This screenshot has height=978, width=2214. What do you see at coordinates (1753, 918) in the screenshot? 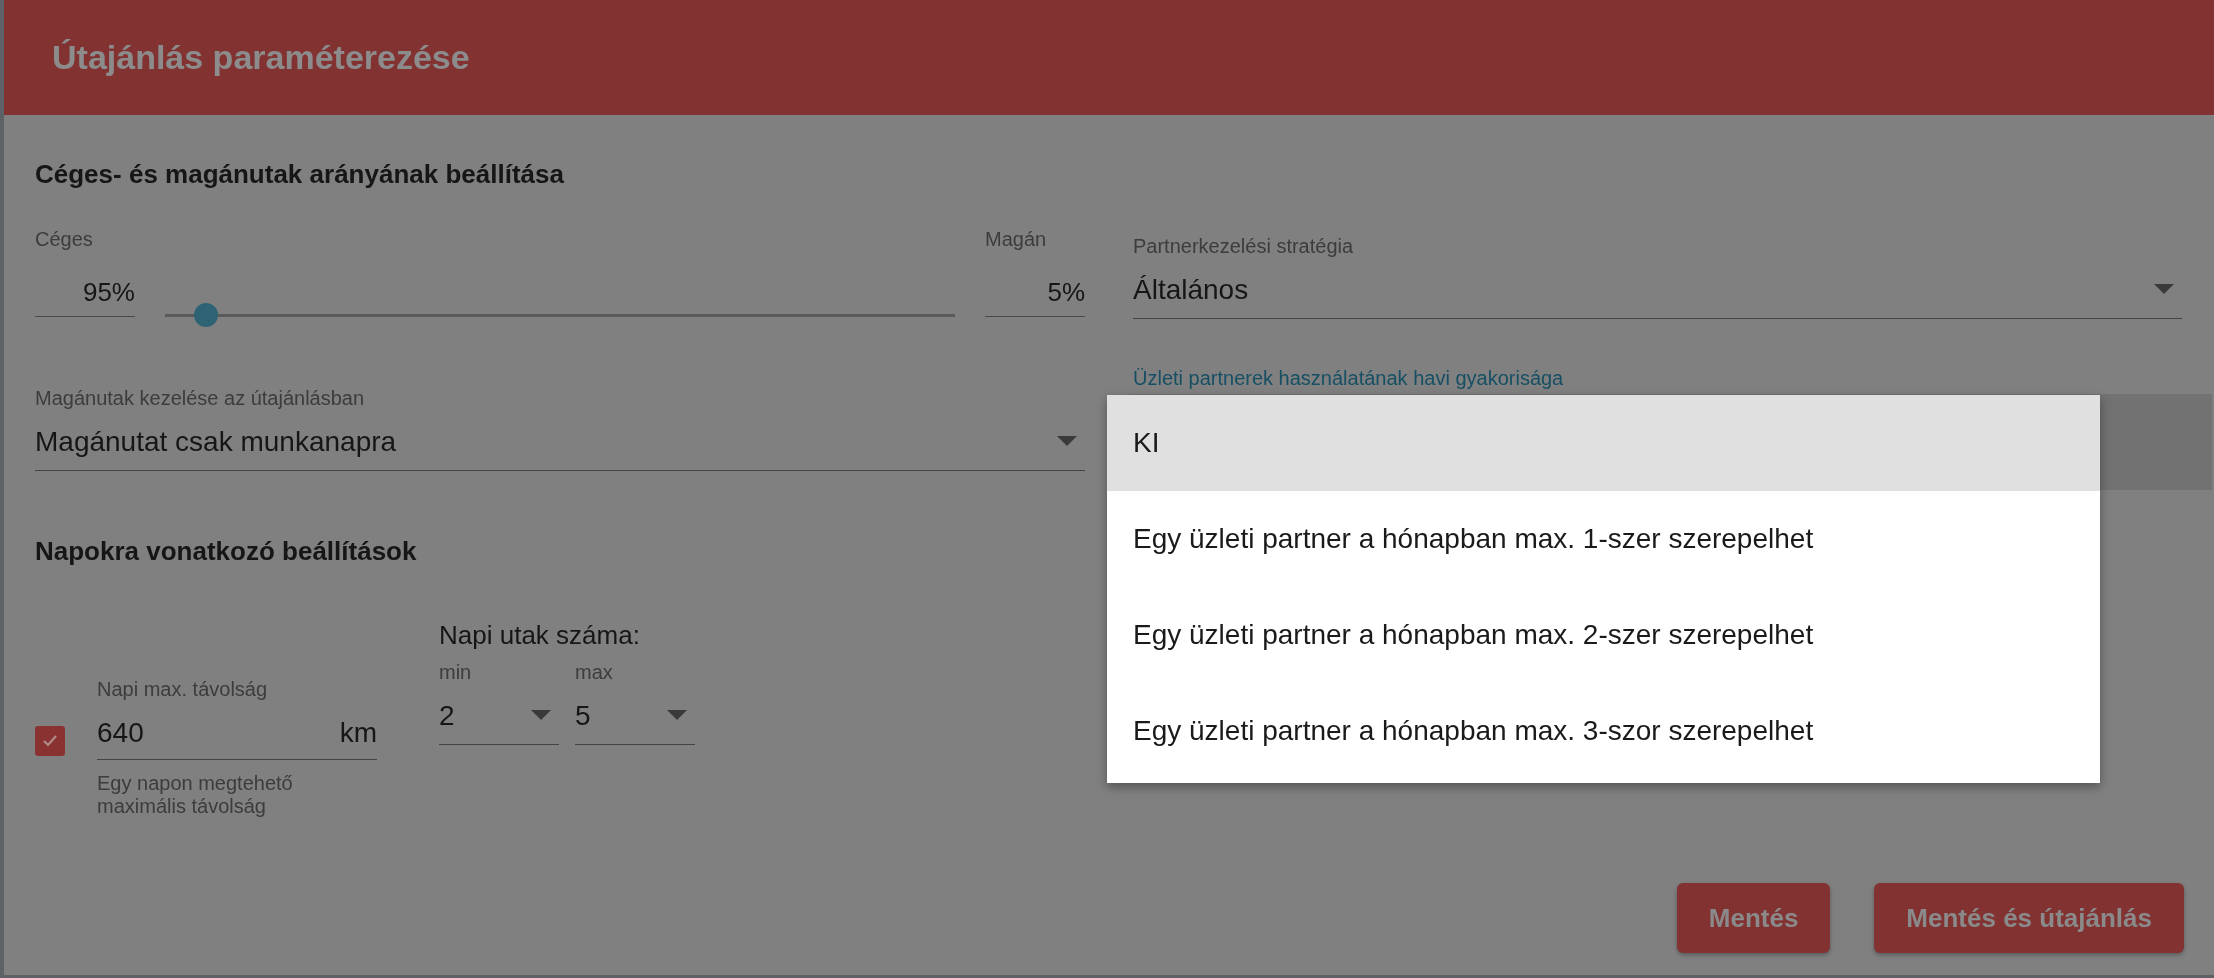
I see `save-button: Mentés` at bounding box center [1753, 918].